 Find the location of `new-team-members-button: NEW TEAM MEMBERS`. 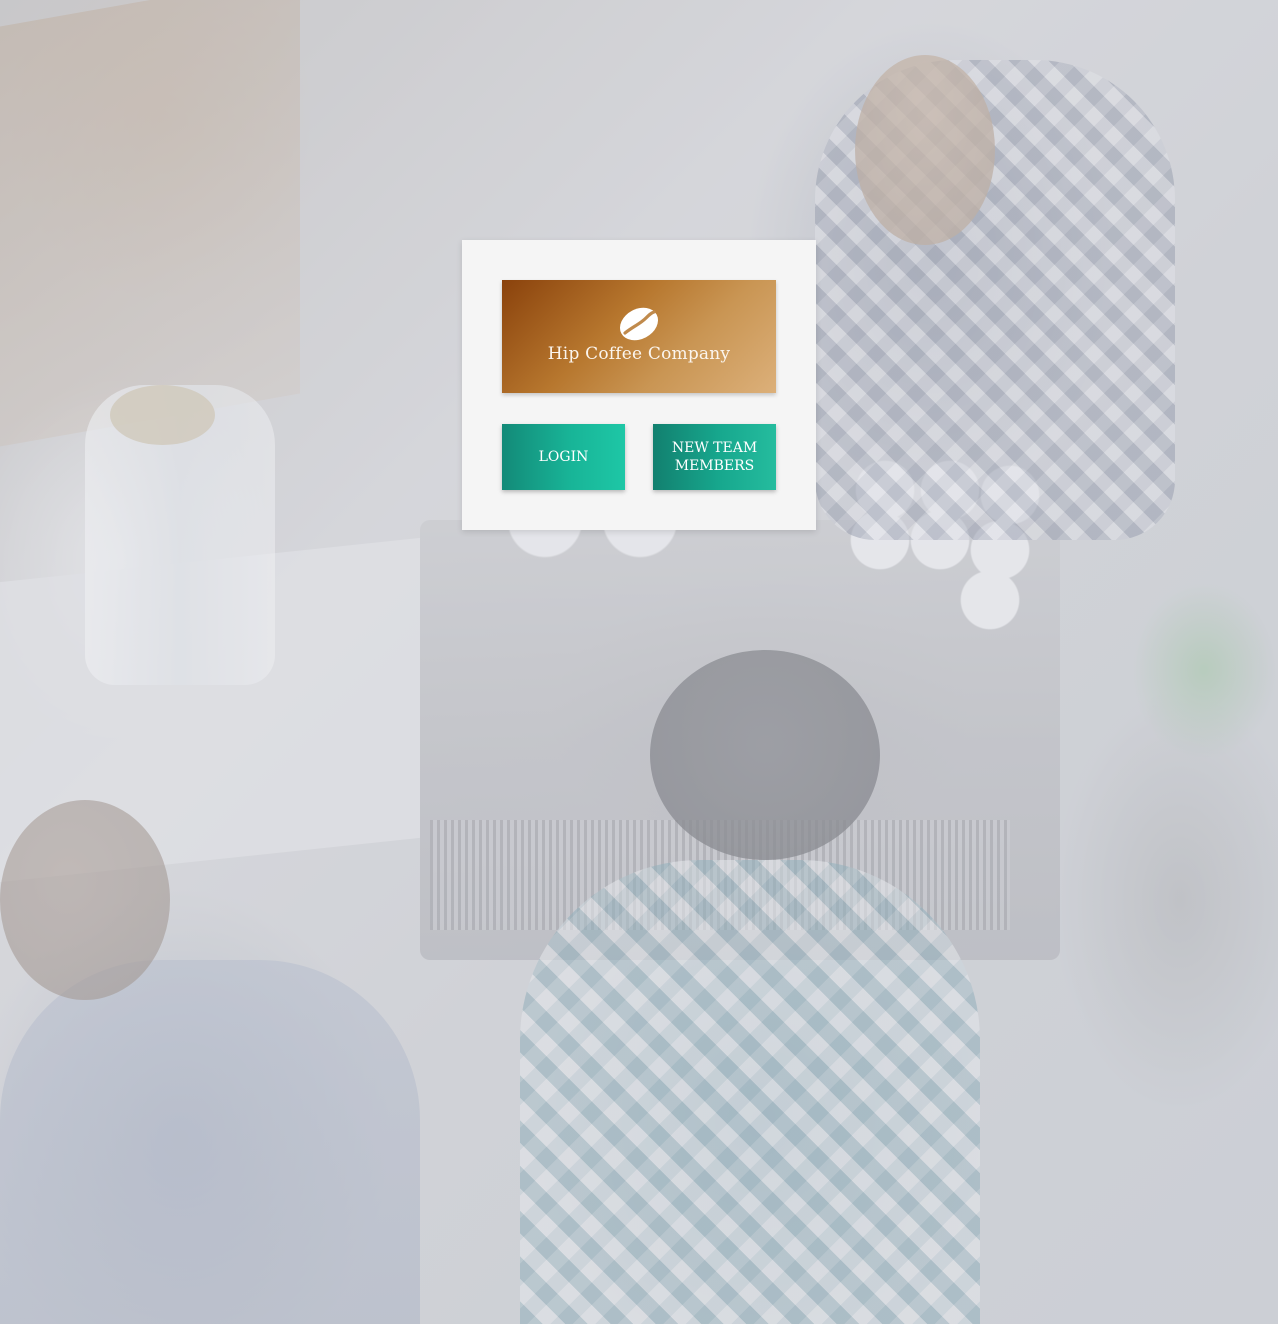

new-team-members-button: NEW TEAM MEMBERS is located at coordinates (714, 457).